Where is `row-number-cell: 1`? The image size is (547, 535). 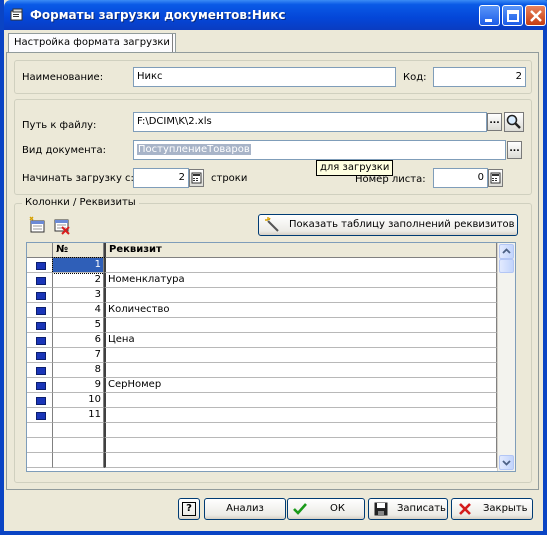
row-number-cell: 1 is located at coordinates (78, 265).